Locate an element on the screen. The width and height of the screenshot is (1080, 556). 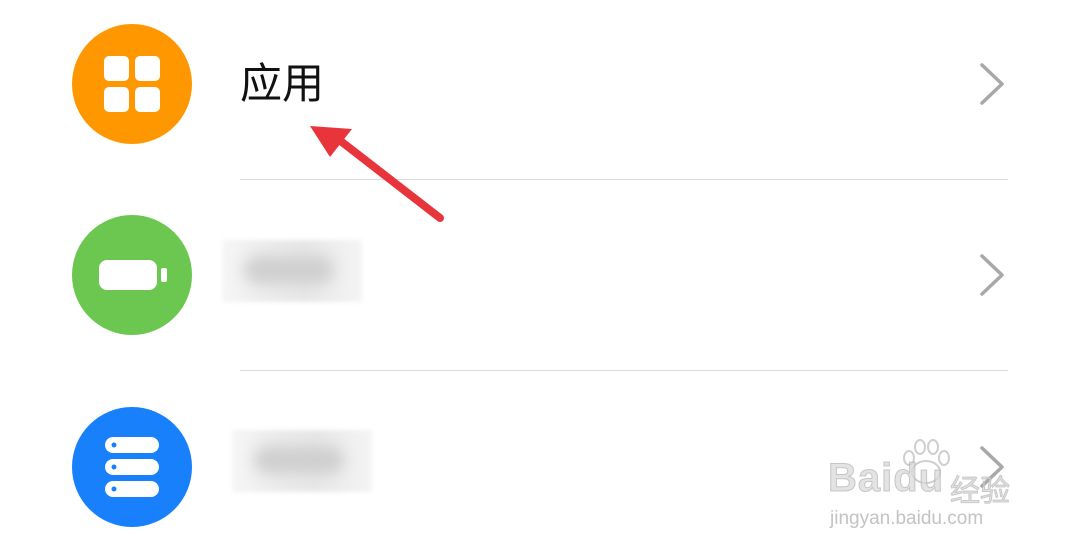
annotation-arrow is located at coordinates (377, 174).